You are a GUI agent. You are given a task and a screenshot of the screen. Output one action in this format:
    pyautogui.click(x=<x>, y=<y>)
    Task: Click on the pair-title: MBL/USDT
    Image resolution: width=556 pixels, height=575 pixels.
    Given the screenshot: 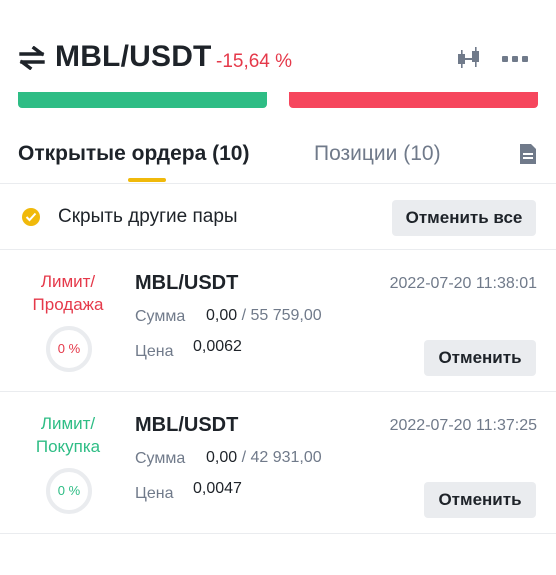 What is the action you would take?
    pyautogui.click(x=133, y=57)
    